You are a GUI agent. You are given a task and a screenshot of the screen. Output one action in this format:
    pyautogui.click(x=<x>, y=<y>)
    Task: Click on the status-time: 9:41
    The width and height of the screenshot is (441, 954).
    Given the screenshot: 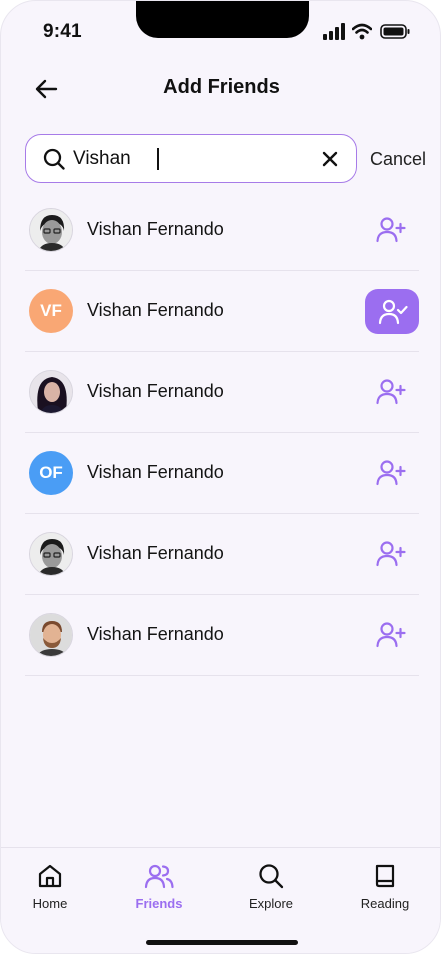 What is the action you would take?
    pyautogui.click(x=62, y=31)
    